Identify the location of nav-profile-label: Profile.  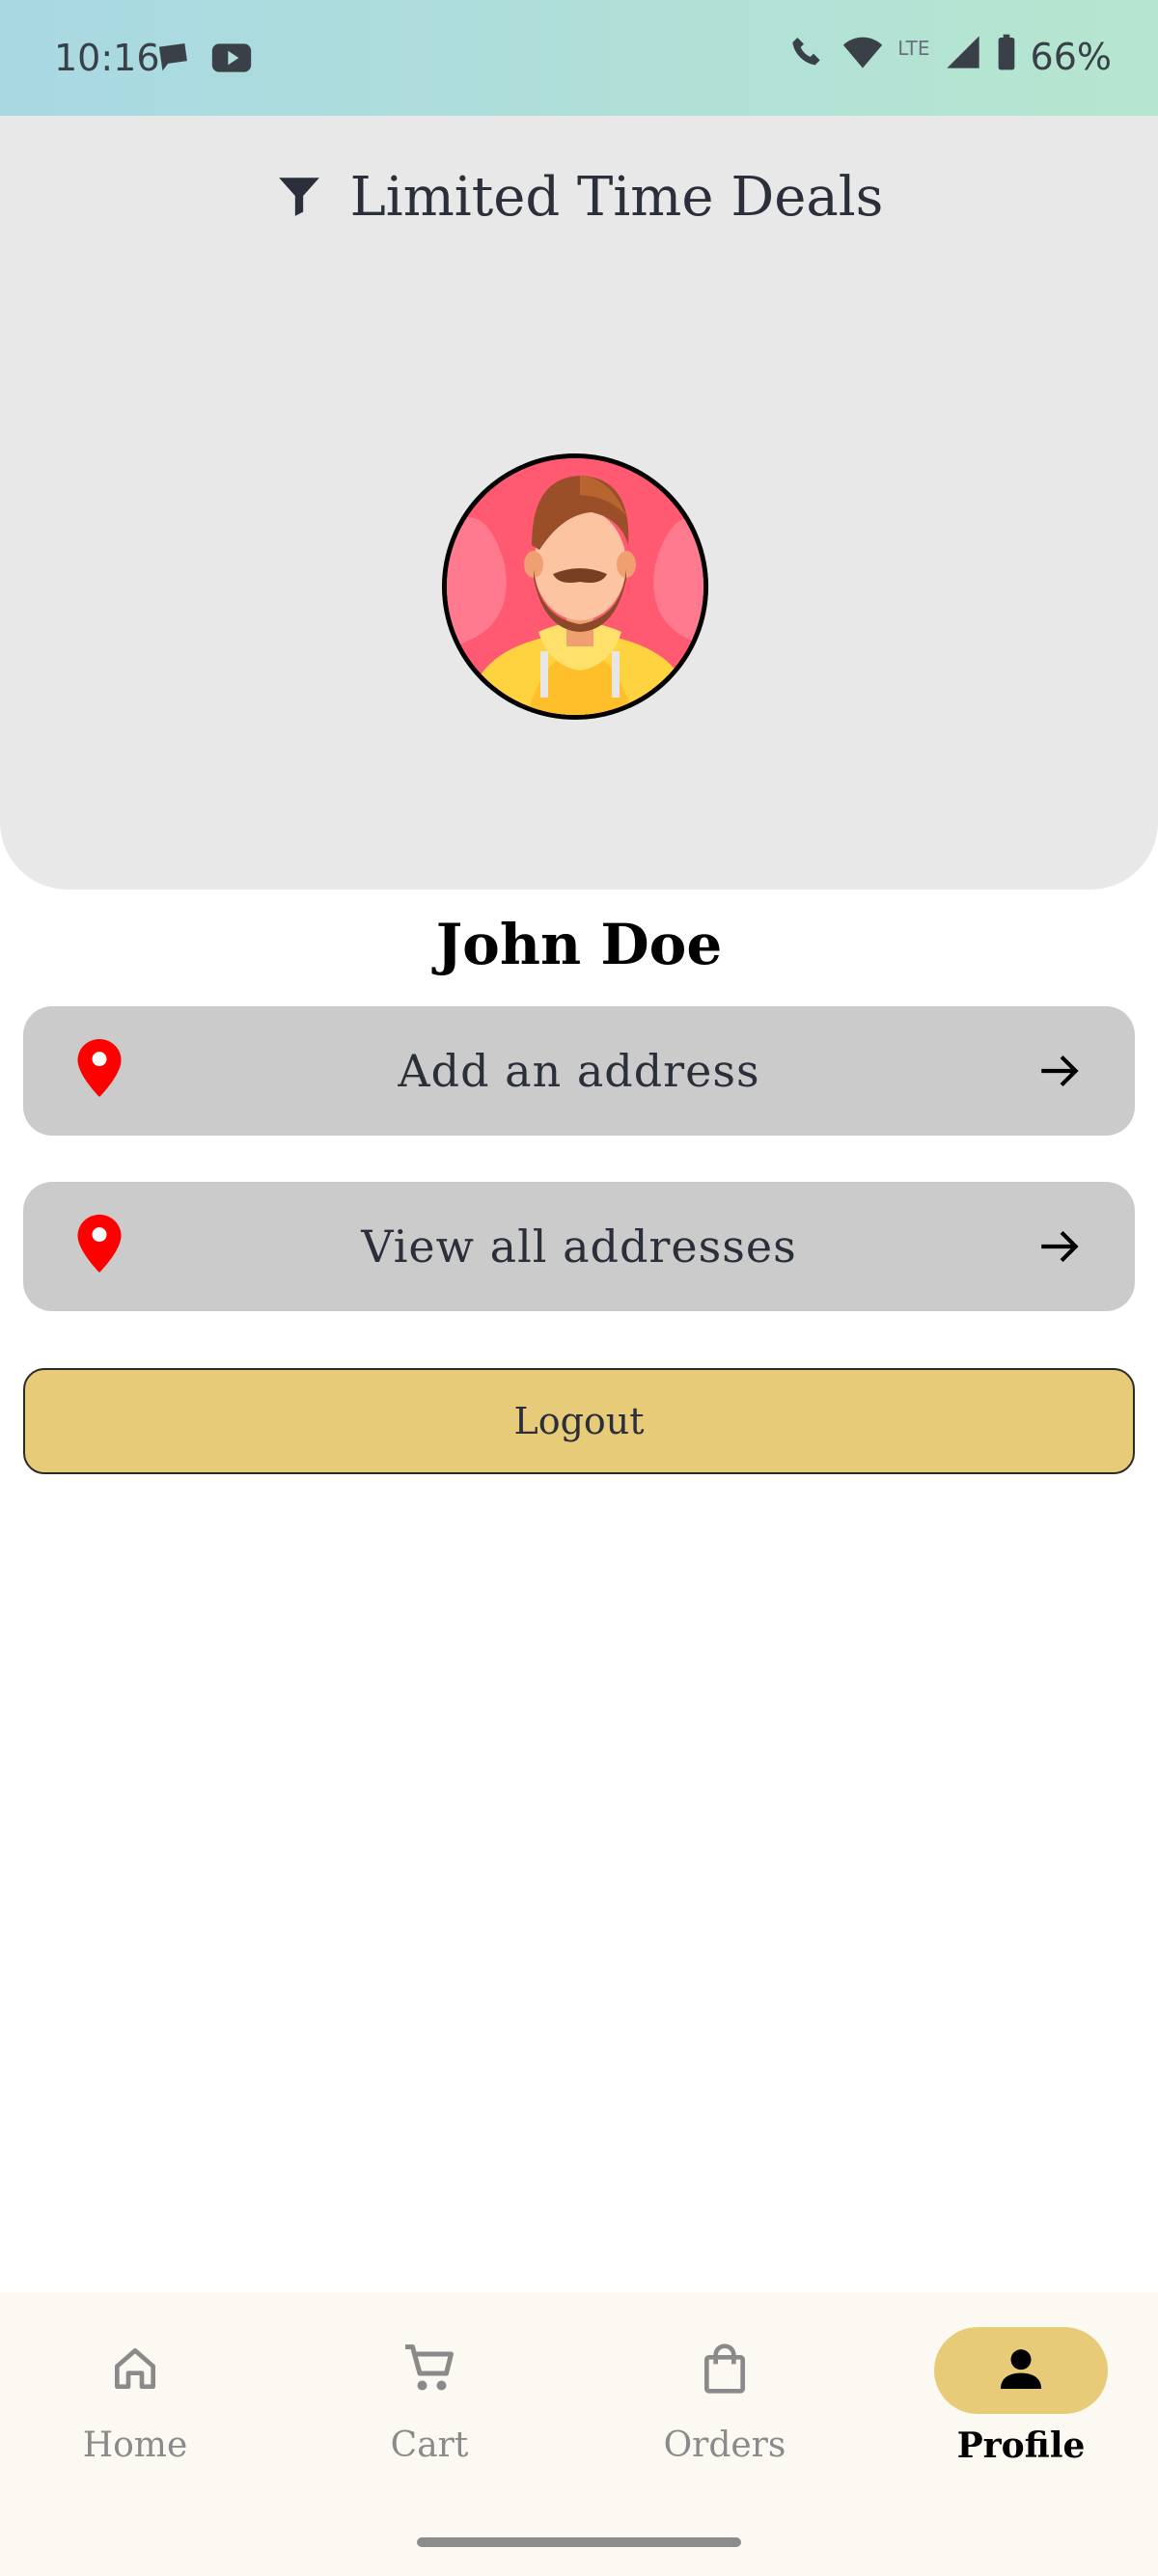
(1021, 2445).